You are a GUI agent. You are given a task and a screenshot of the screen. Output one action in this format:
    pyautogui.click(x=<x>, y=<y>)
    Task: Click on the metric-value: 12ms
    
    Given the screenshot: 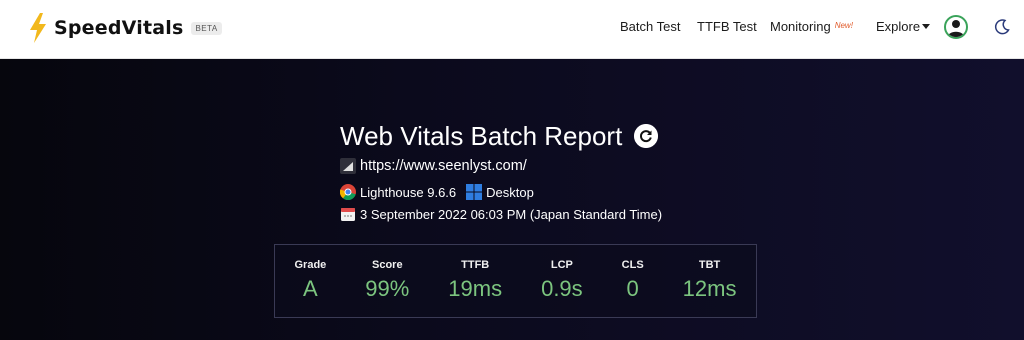 What is the action you would take?
    pyautogui.click(x=709, y=288)
    